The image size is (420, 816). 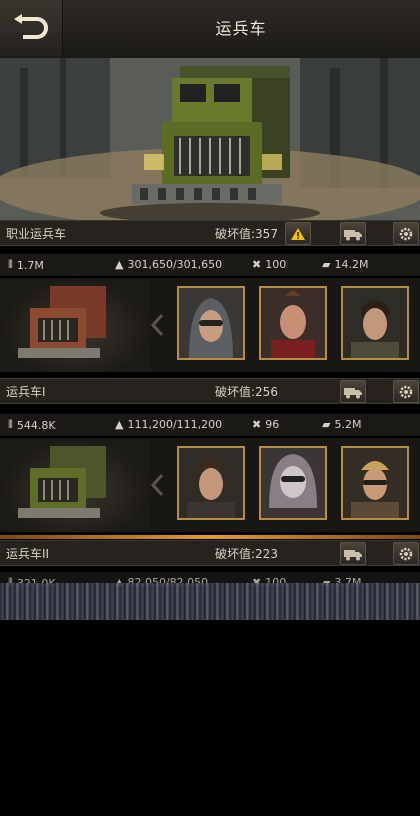 What do you see at coordinates (175, 424) in the screenshot?
I see `stat-hp: 111,200/111,200` at bounding box center [175, 424].